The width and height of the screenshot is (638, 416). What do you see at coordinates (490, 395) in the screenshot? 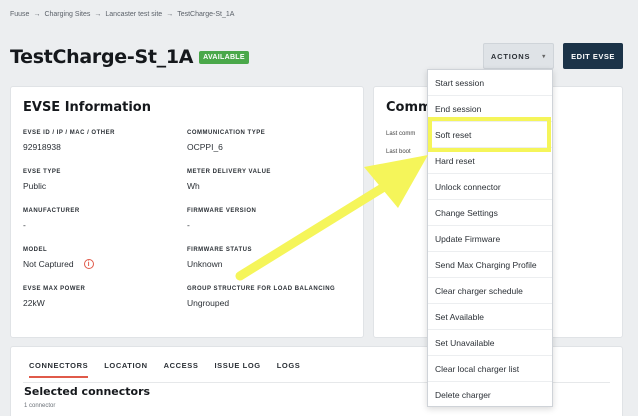
I see `menu-item-delete-charger: Delete charger` at bounding box center [490, 395].